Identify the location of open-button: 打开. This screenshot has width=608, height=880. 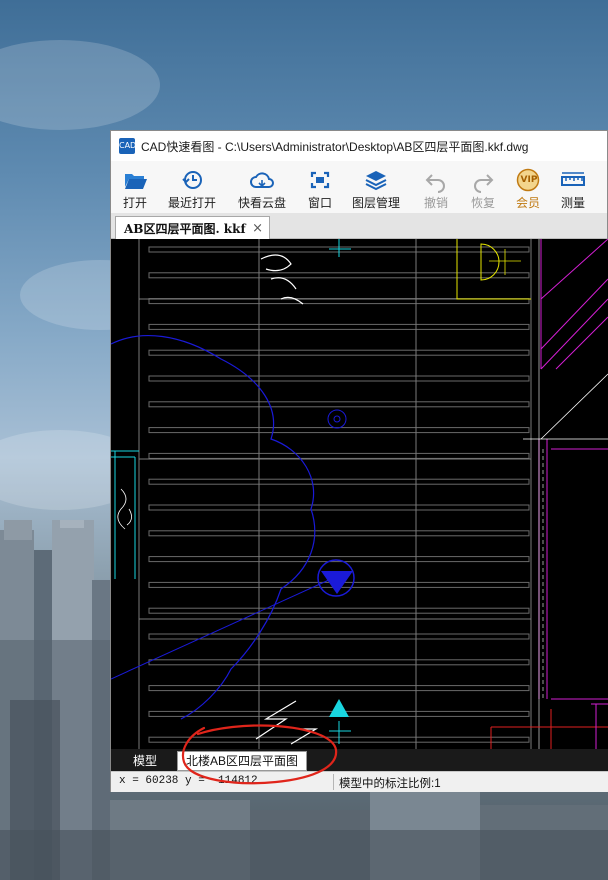
(135, 187).